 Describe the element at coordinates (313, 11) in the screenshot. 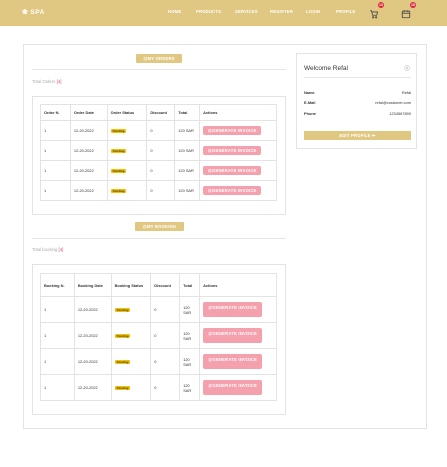

I see `nav-login: LOGIN` at that location.